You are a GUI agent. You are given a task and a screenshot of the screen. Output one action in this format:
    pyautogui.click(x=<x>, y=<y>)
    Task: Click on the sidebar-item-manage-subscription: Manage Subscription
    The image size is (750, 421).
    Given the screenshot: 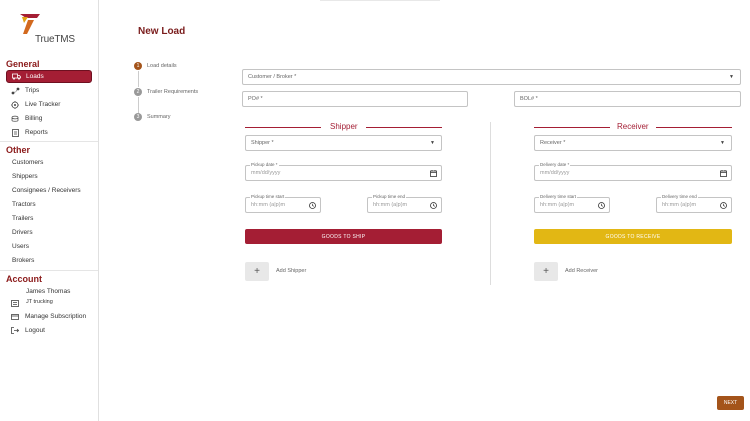 What is the action you would take?
    pyautogui.click(x=49, y=316)
    